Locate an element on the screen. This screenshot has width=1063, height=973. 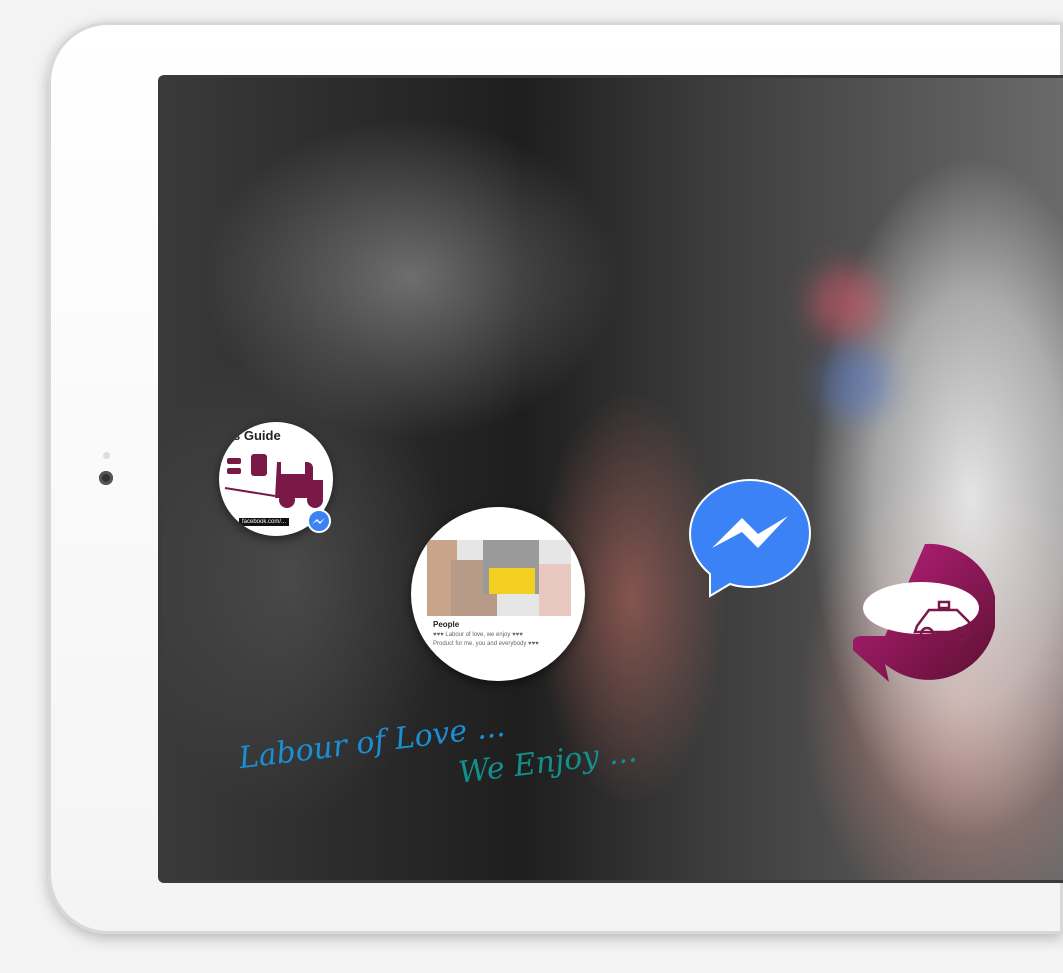
people-line2: Product for me, you and everybody ♥♥♥ is located at coordinates (486, 644).